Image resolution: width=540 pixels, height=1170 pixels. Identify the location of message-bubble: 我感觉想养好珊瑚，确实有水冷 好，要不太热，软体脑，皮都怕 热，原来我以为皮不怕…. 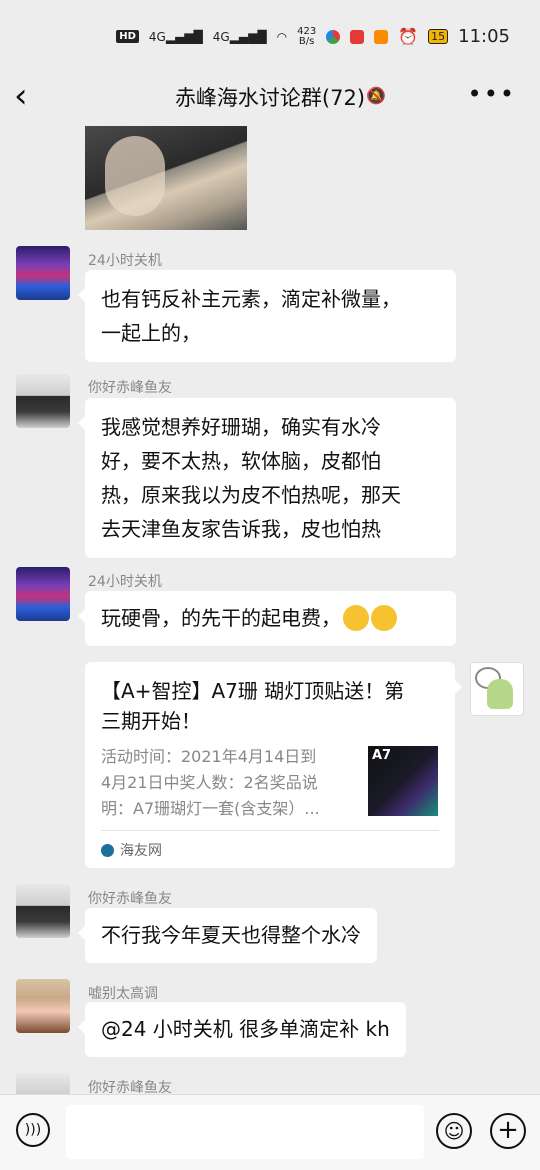
(267, 478).